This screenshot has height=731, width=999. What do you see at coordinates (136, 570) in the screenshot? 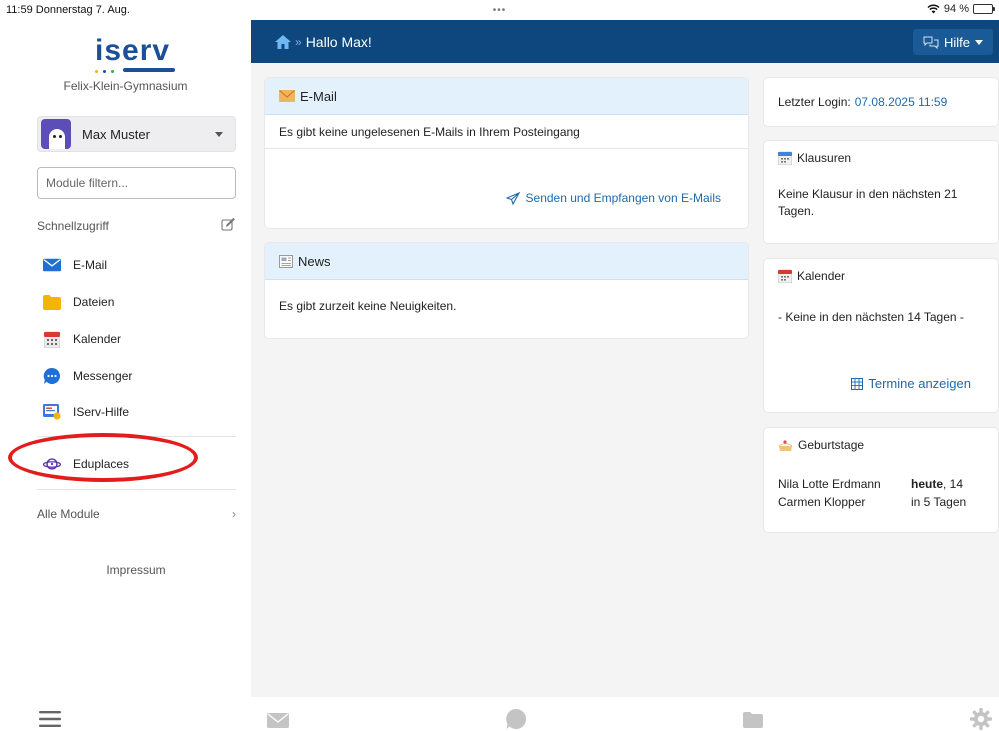
I see `impressum-link: Impressum` at bounding box center [136, 570].